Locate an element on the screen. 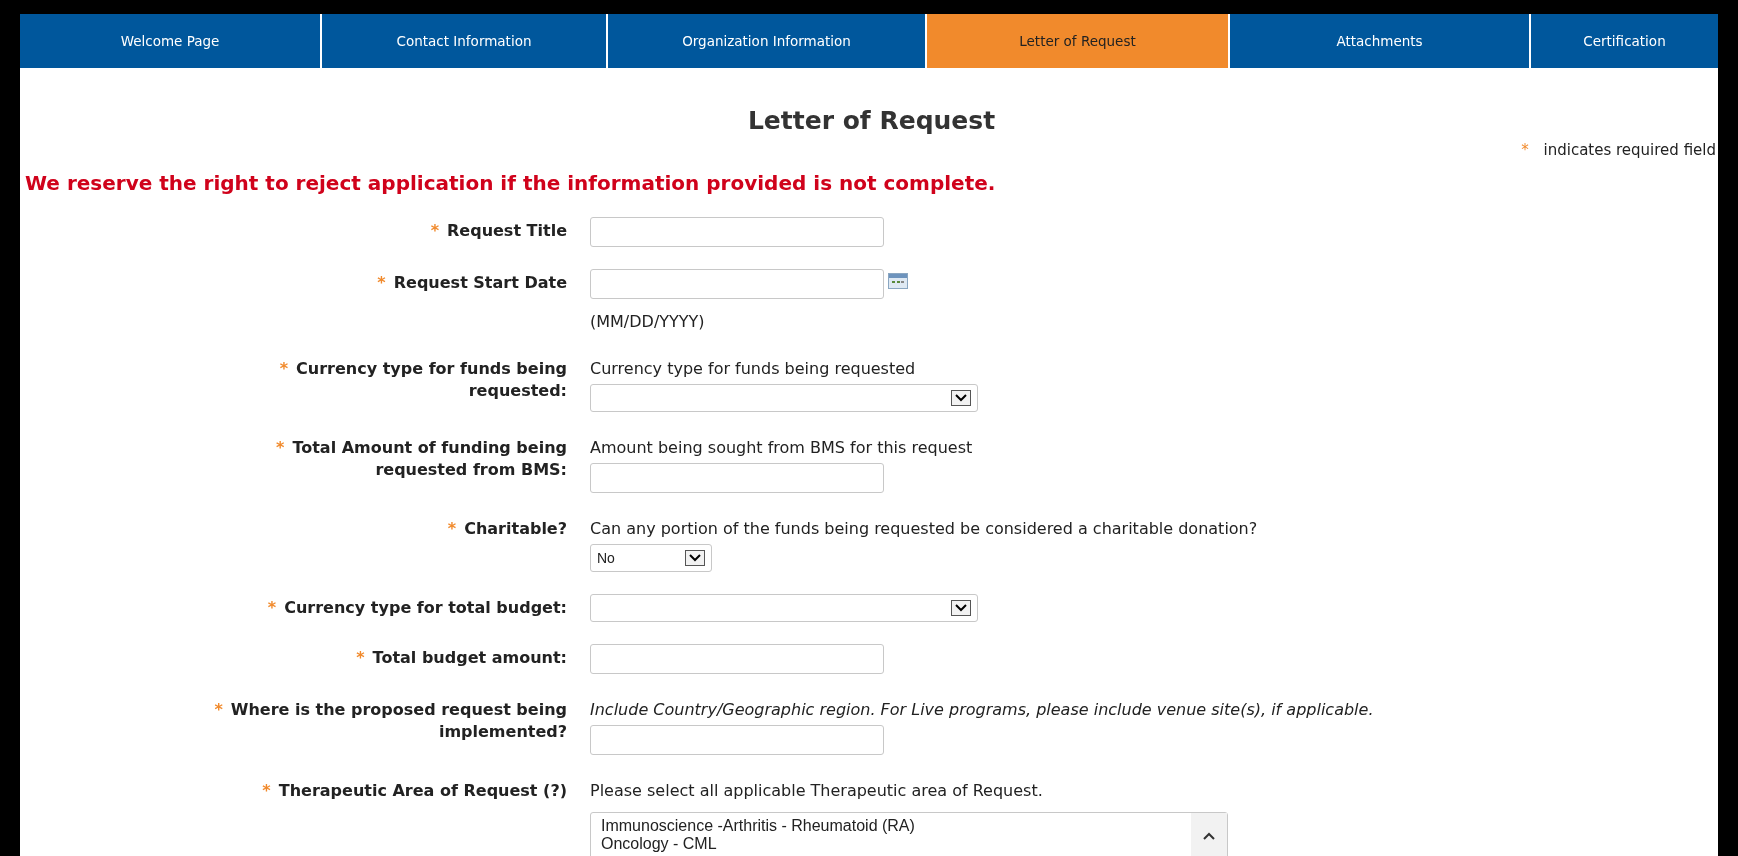 Image resolution: width=1738 pixels, height=856 pixels. field-label: * Total Amount of funding being requested from BMS: is located at coordinates (421, 459).